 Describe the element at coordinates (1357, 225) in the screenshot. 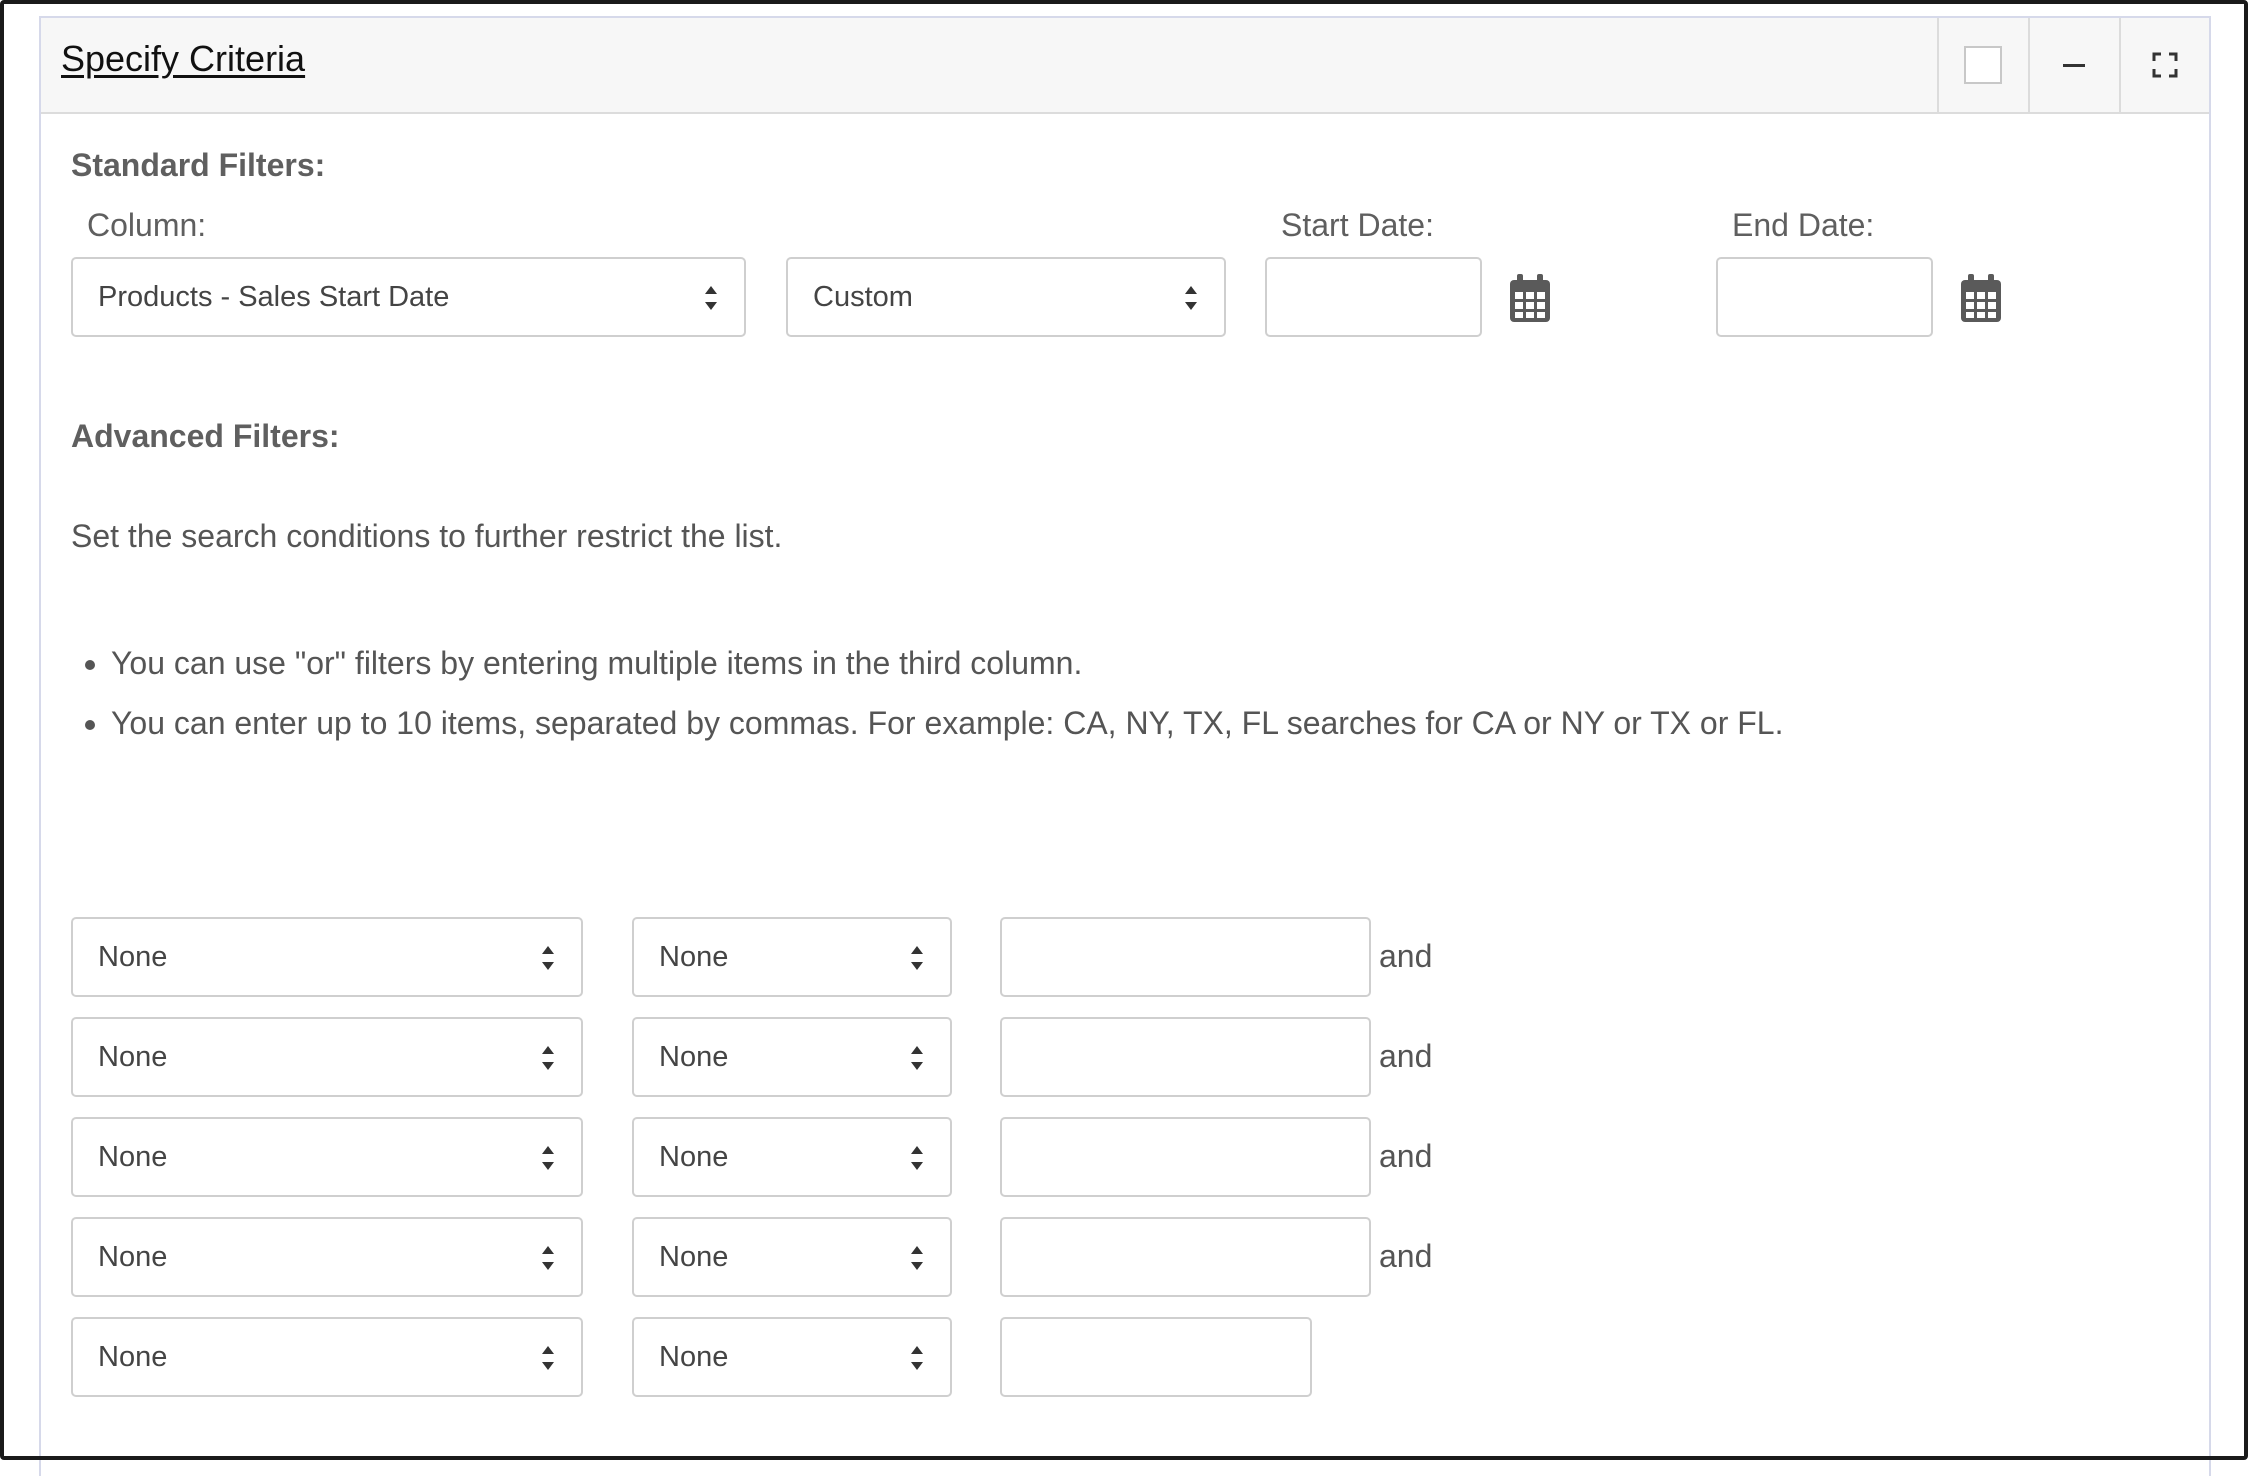

I see `start-date-label: Start Date:` at that location.